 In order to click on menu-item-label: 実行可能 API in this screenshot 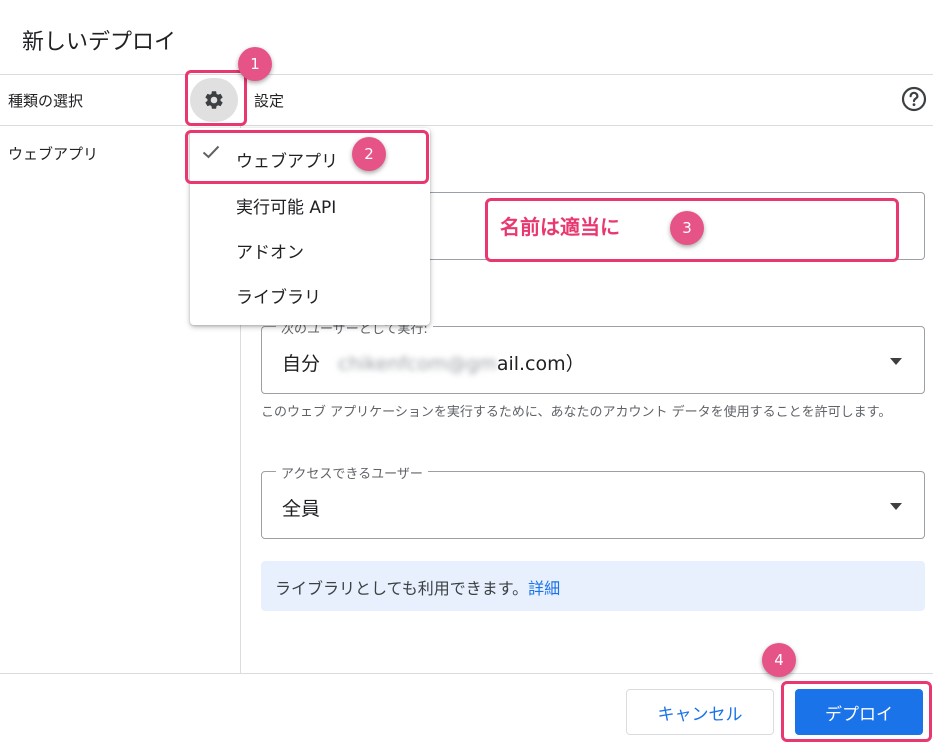, I will do `click(286, 208)`.